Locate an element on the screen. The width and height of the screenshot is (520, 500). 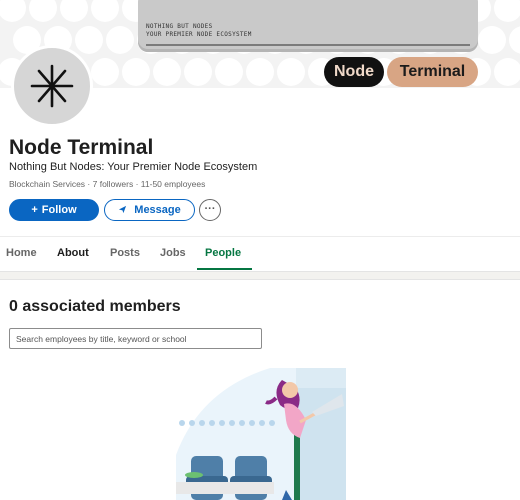
banner-screen-rule is located at coordinates (308, 45).